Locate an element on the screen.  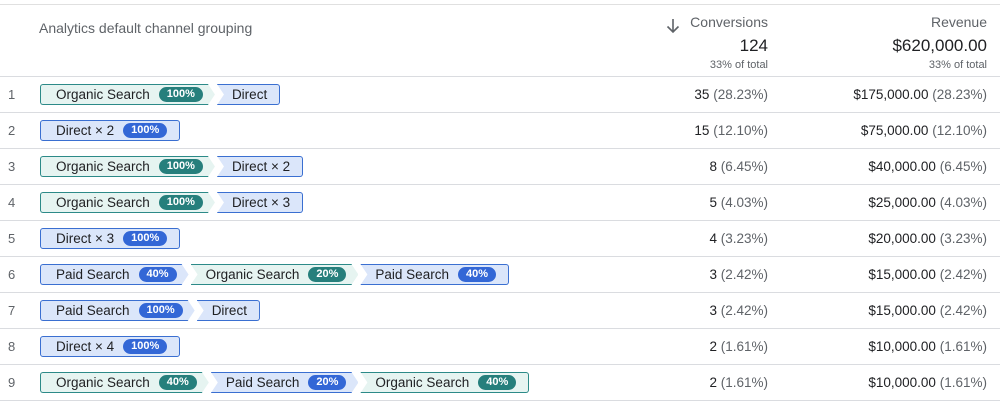
revenue-percent: (6.45%) is located at coordinates (963, 166).